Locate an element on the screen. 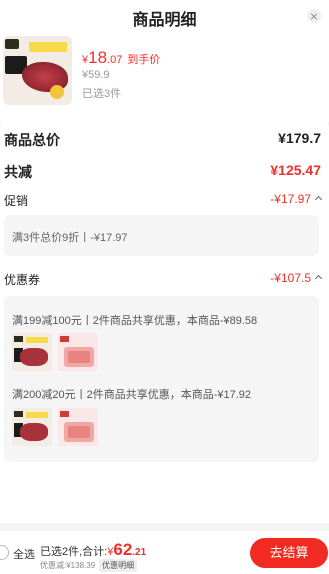 Image resolution: width=329 pixels, height=574 pixels. coupon-line: 满199减100元丨2件商品共享优惠，本商品-¥89.58 is located at coordinates (135, 321).